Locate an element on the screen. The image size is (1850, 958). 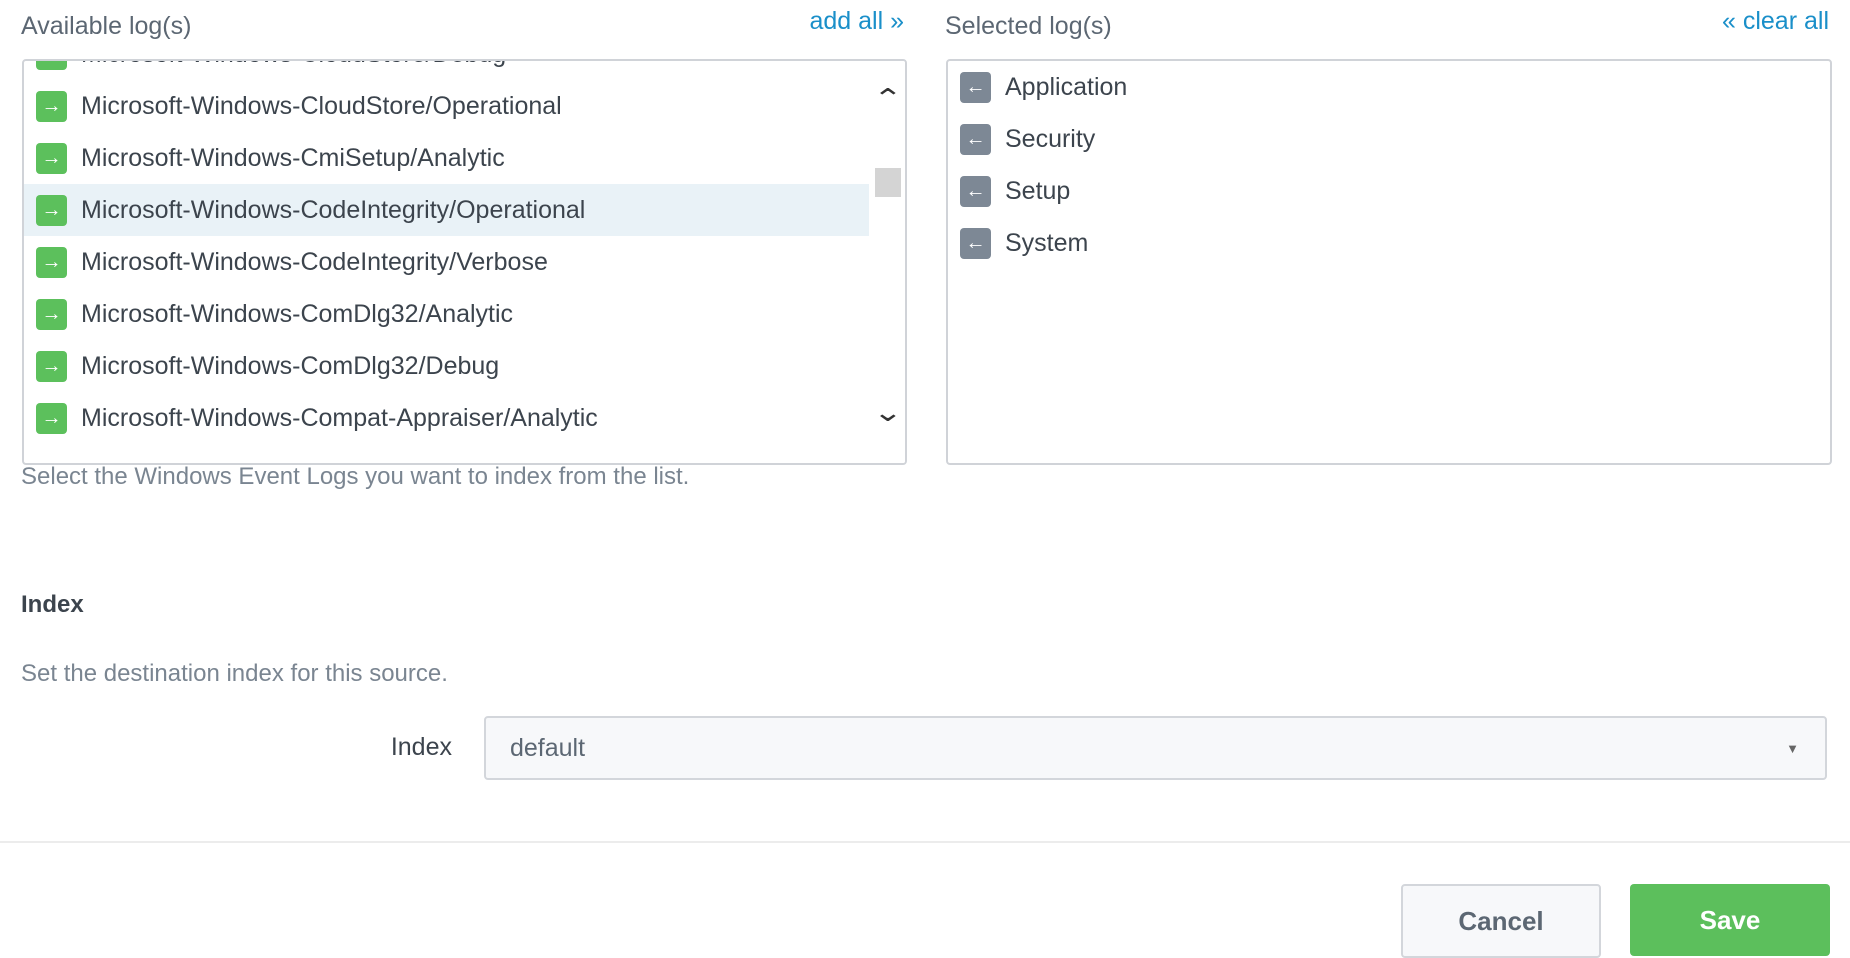
list-item: → Microsoft-Windows-ComDlg32/Debug is located at coordinates (446, 366).